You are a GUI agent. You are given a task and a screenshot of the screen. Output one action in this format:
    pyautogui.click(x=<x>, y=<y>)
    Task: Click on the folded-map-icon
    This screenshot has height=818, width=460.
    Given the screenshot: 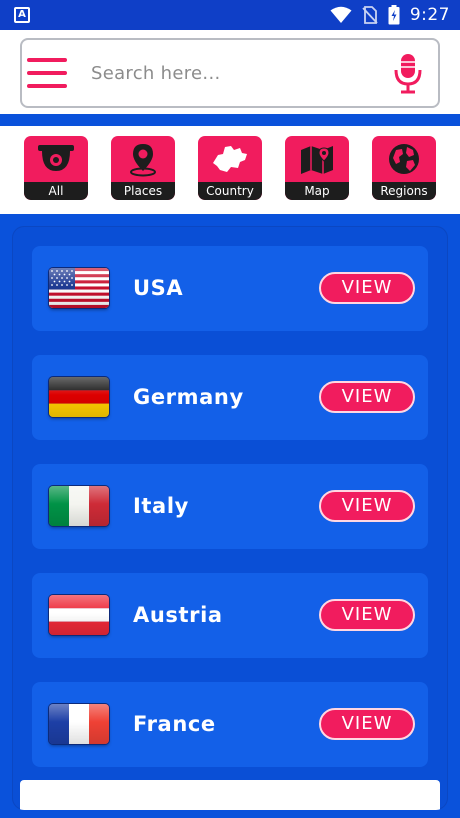 What is the action you would take?
    pyautogui.click(x=317, y=159)
    